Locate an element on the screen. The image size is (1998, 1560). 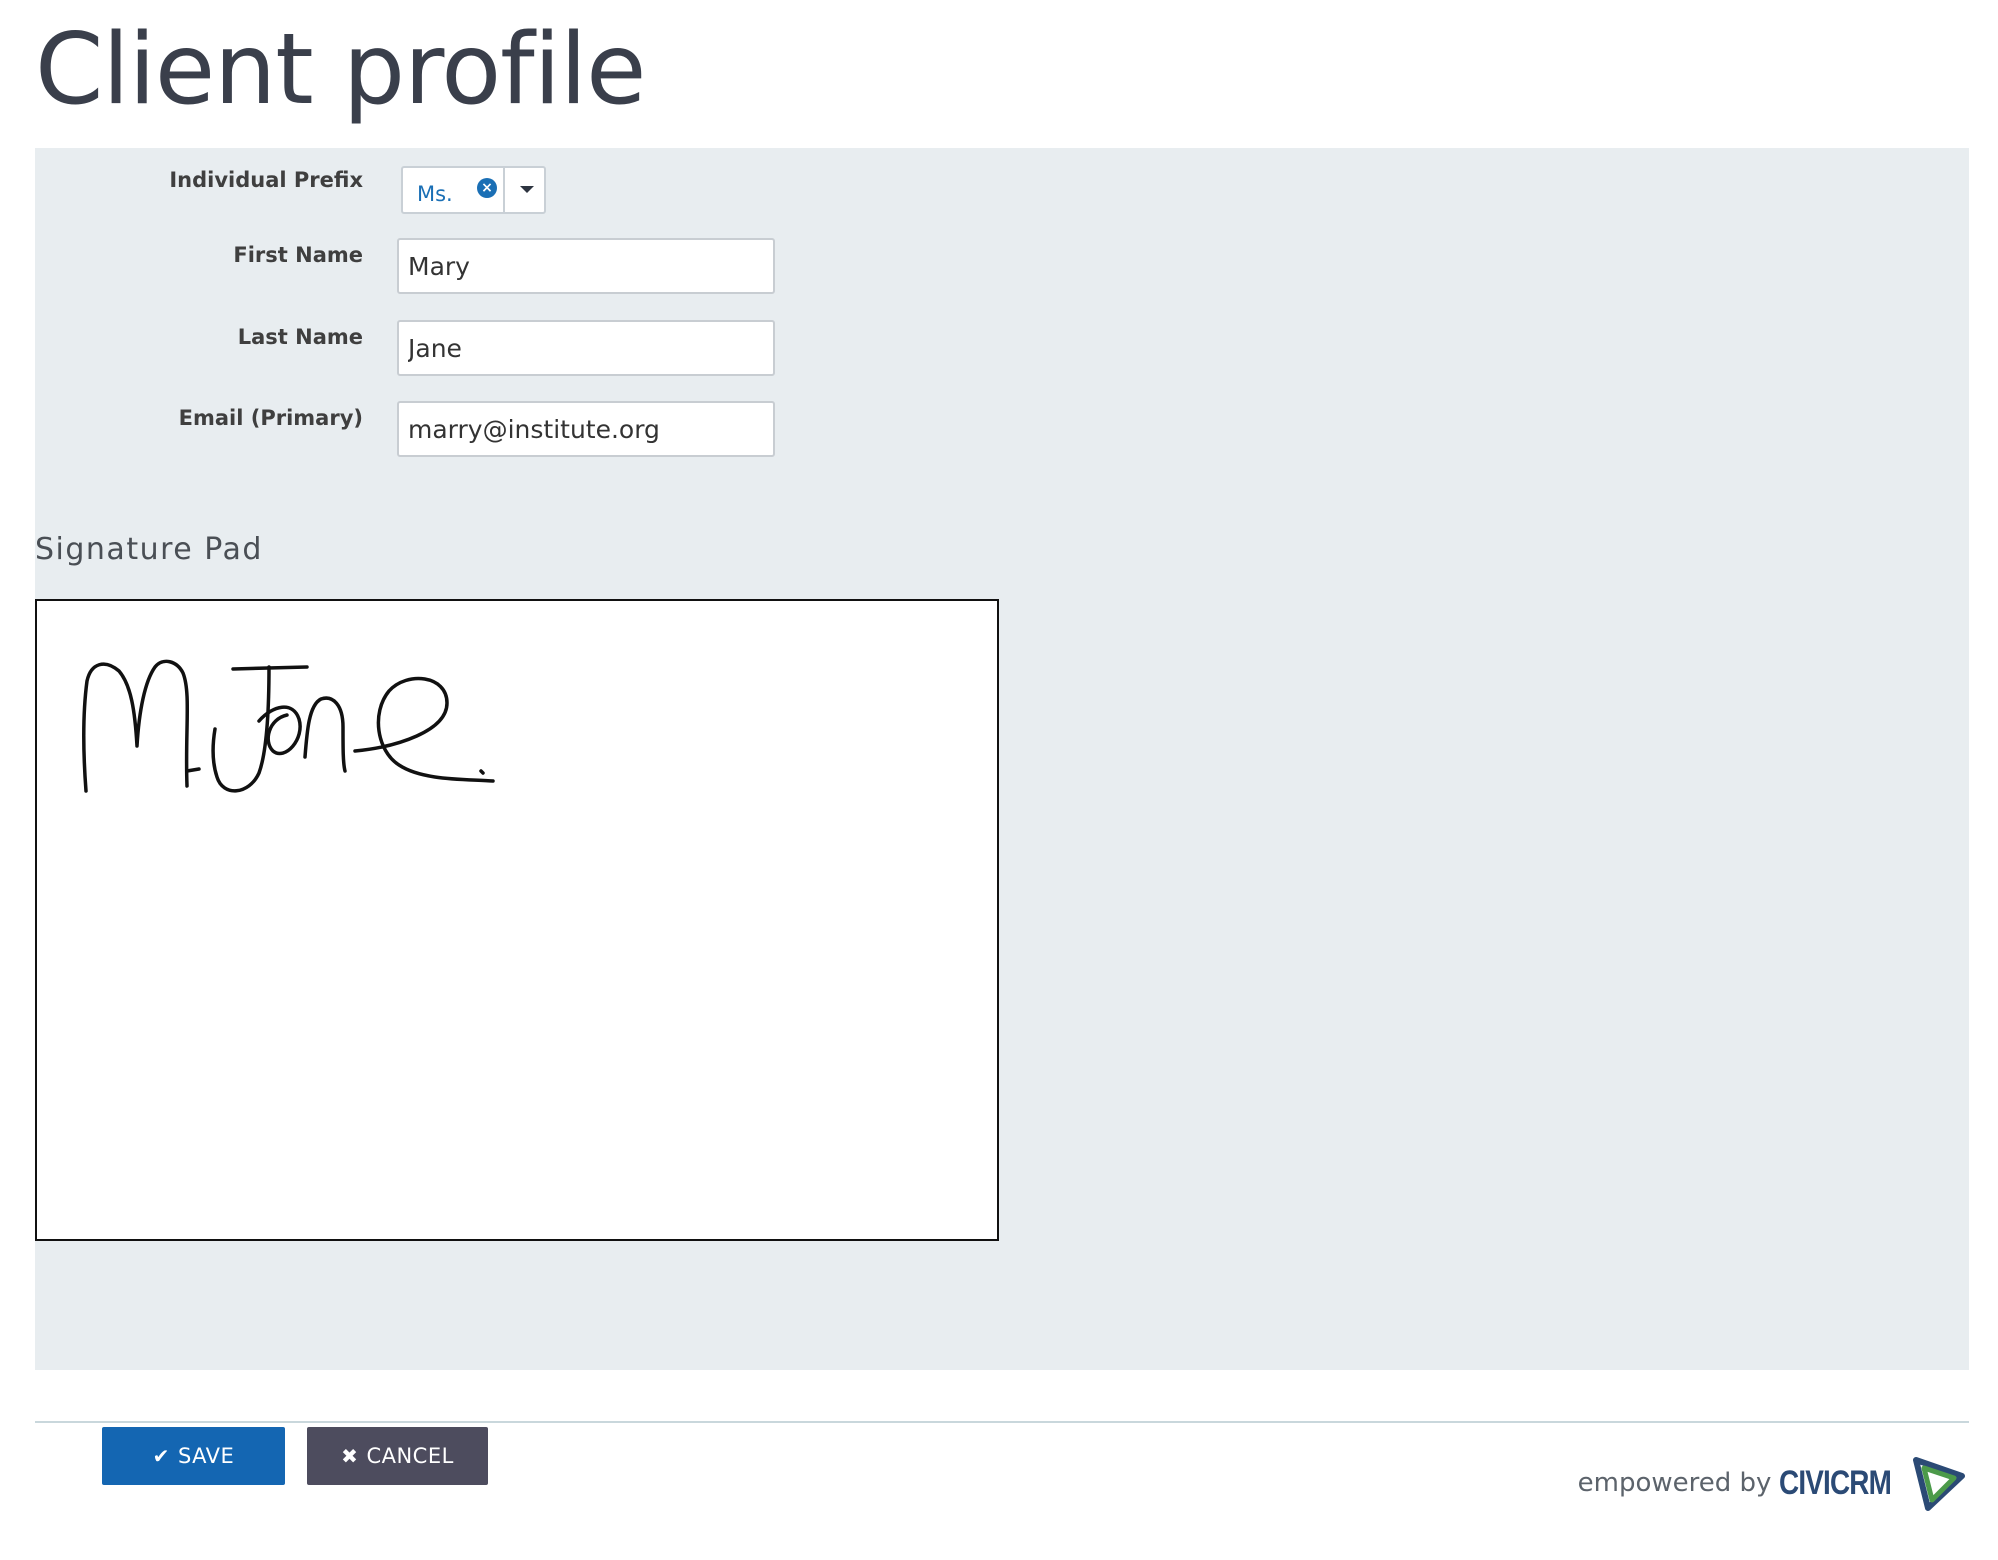
save-button-label: SAVE is located at coordinates (206, 1456).